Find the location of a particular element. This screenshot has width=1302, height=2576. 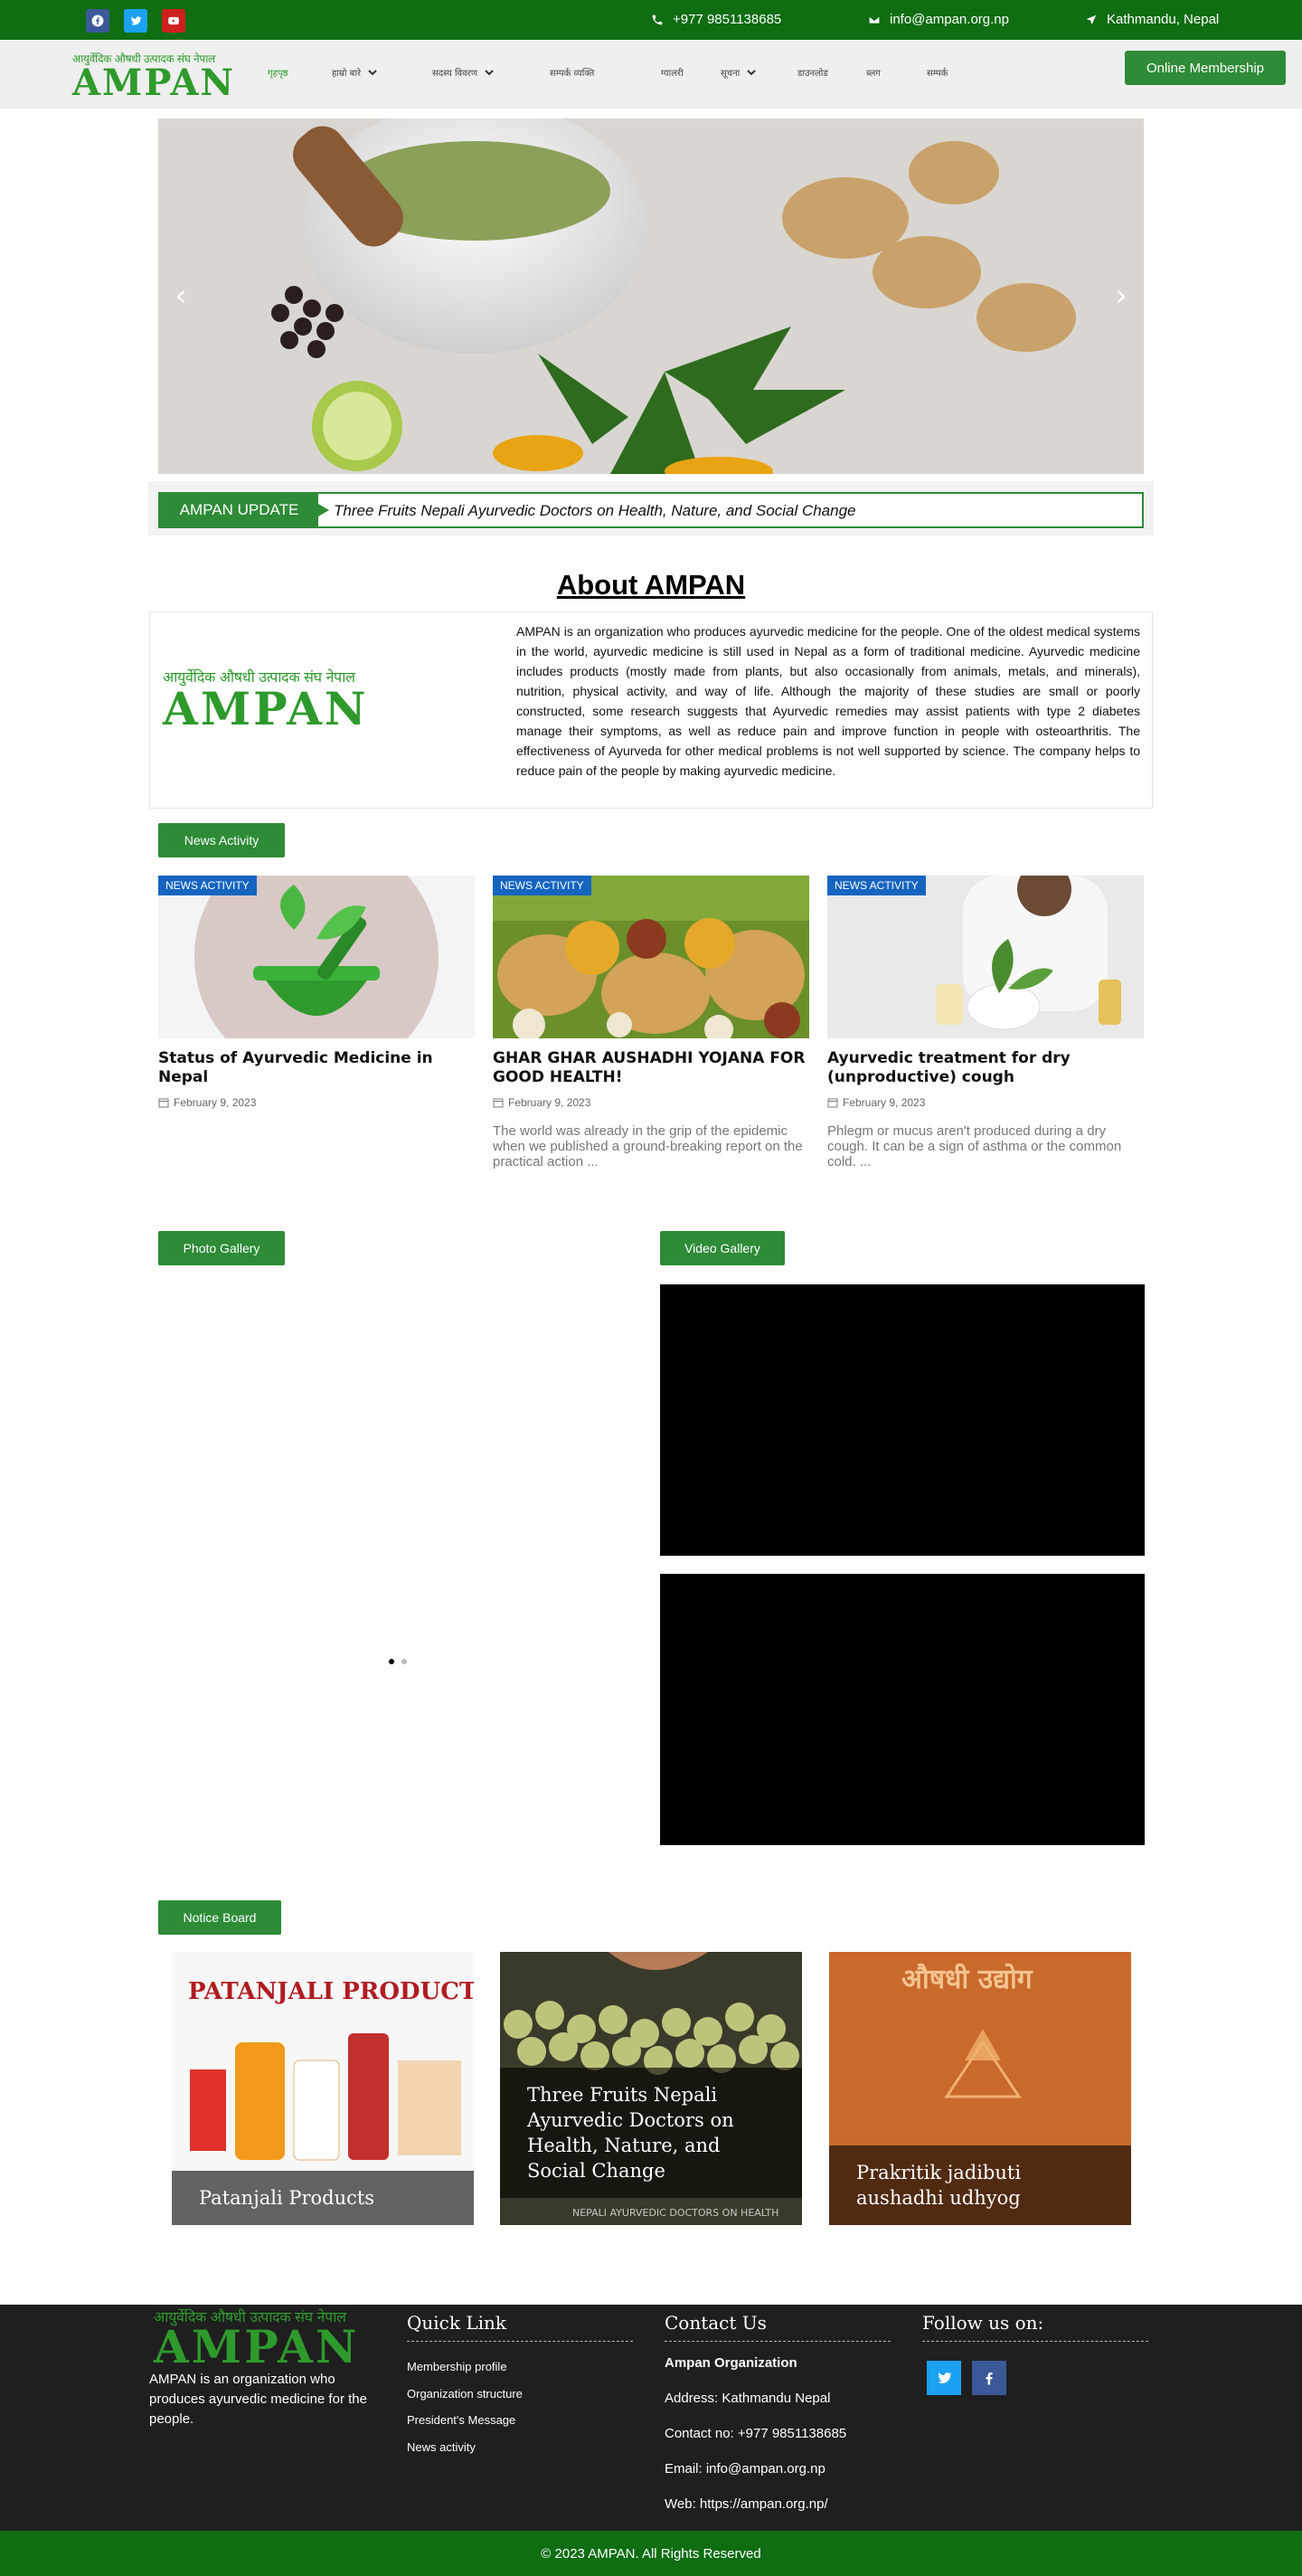

footer-logo-english: AMPAN is located at coordinates (257, 2347).